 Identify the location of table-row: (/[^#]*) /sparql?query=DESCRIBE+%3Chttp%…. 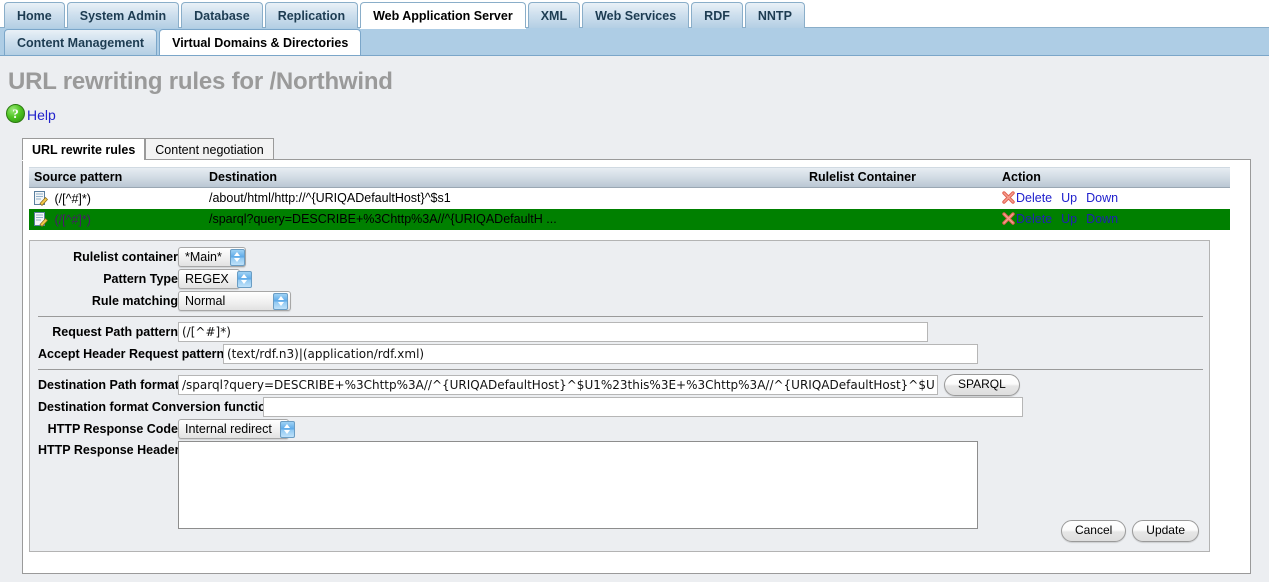
(629, 219).